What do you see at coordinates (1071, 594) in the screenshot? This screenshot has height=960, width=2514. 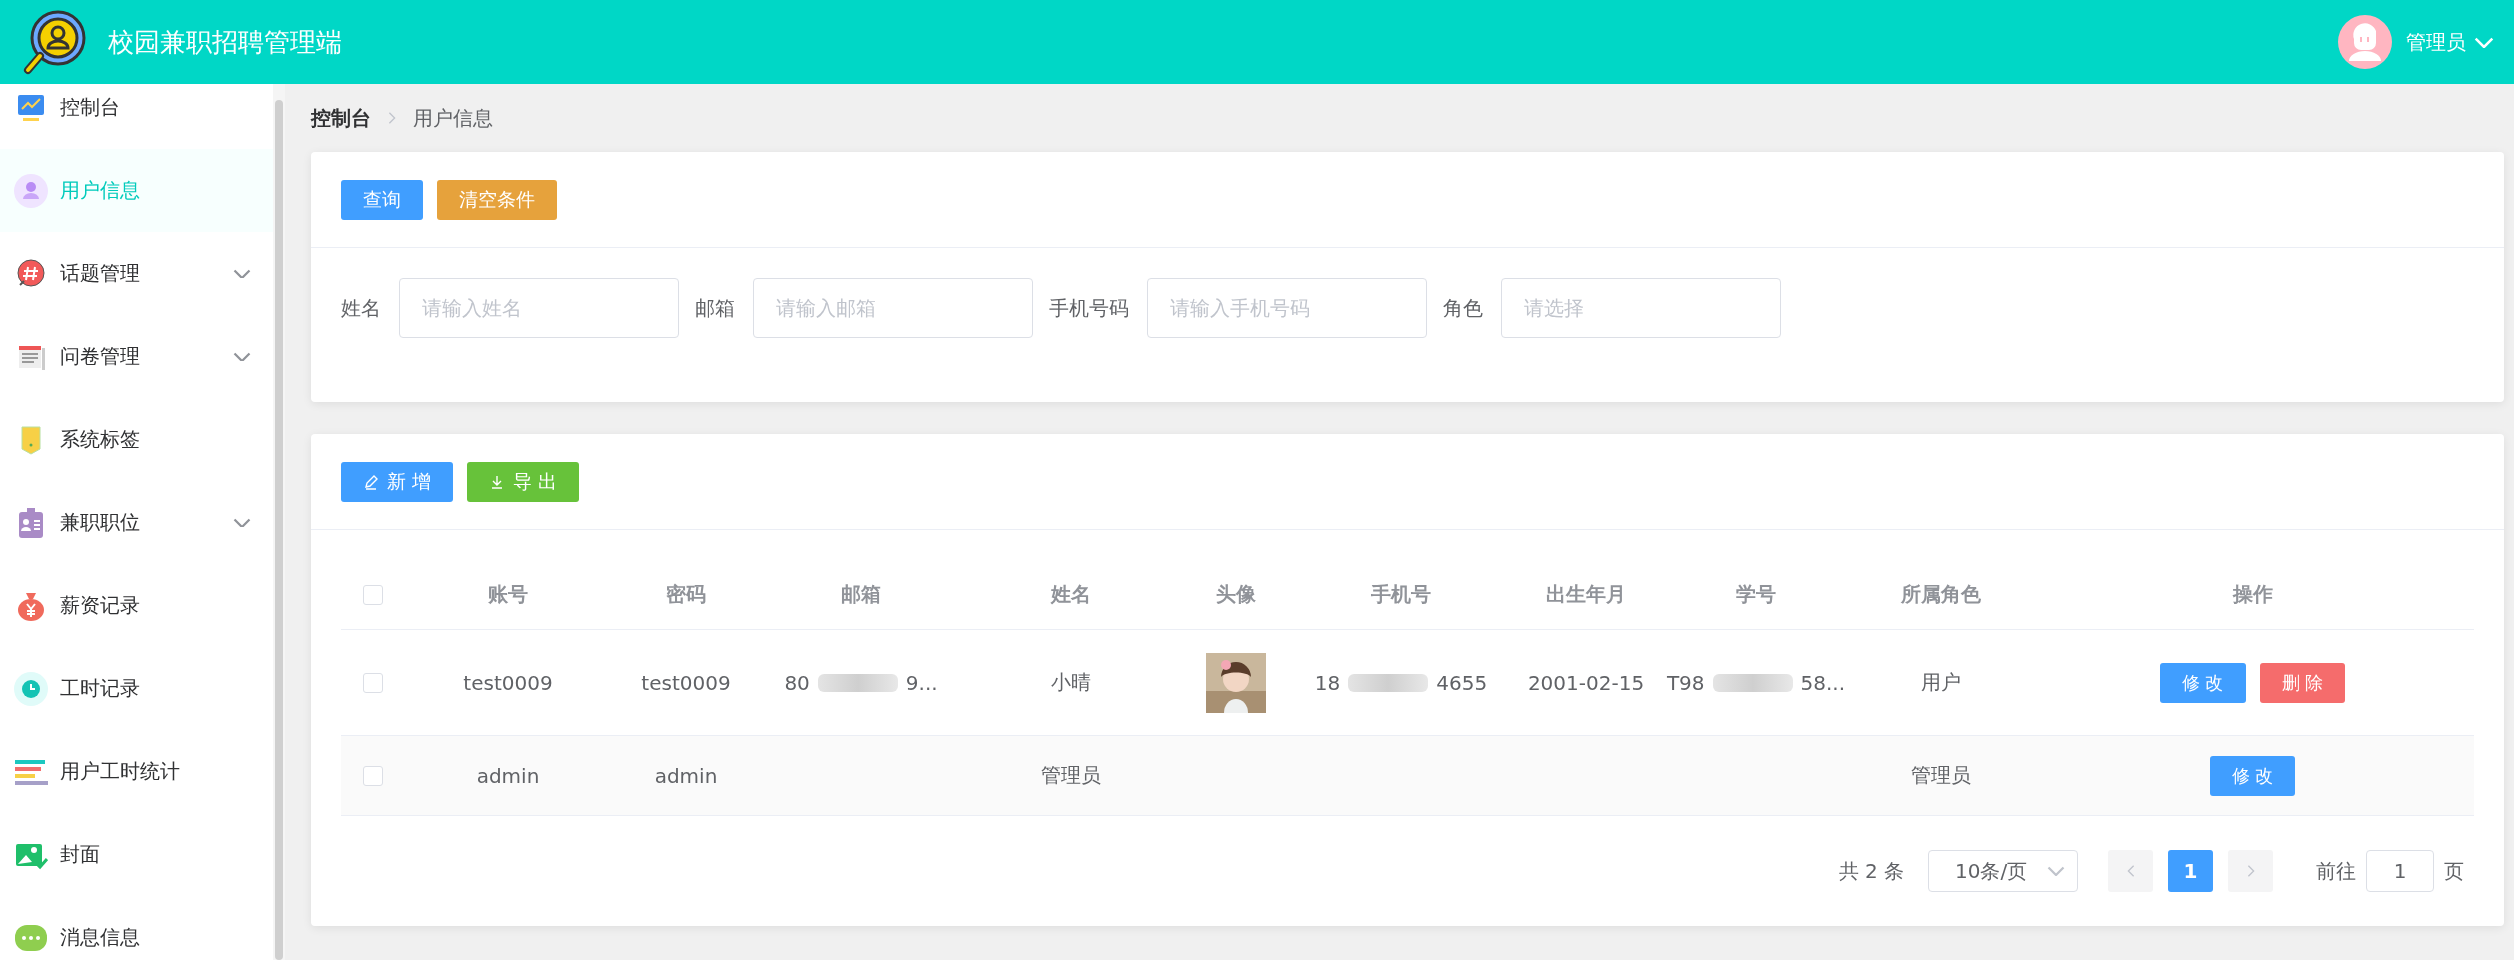 I see `column-header: 姓名` at bounding box center [1071, 594].